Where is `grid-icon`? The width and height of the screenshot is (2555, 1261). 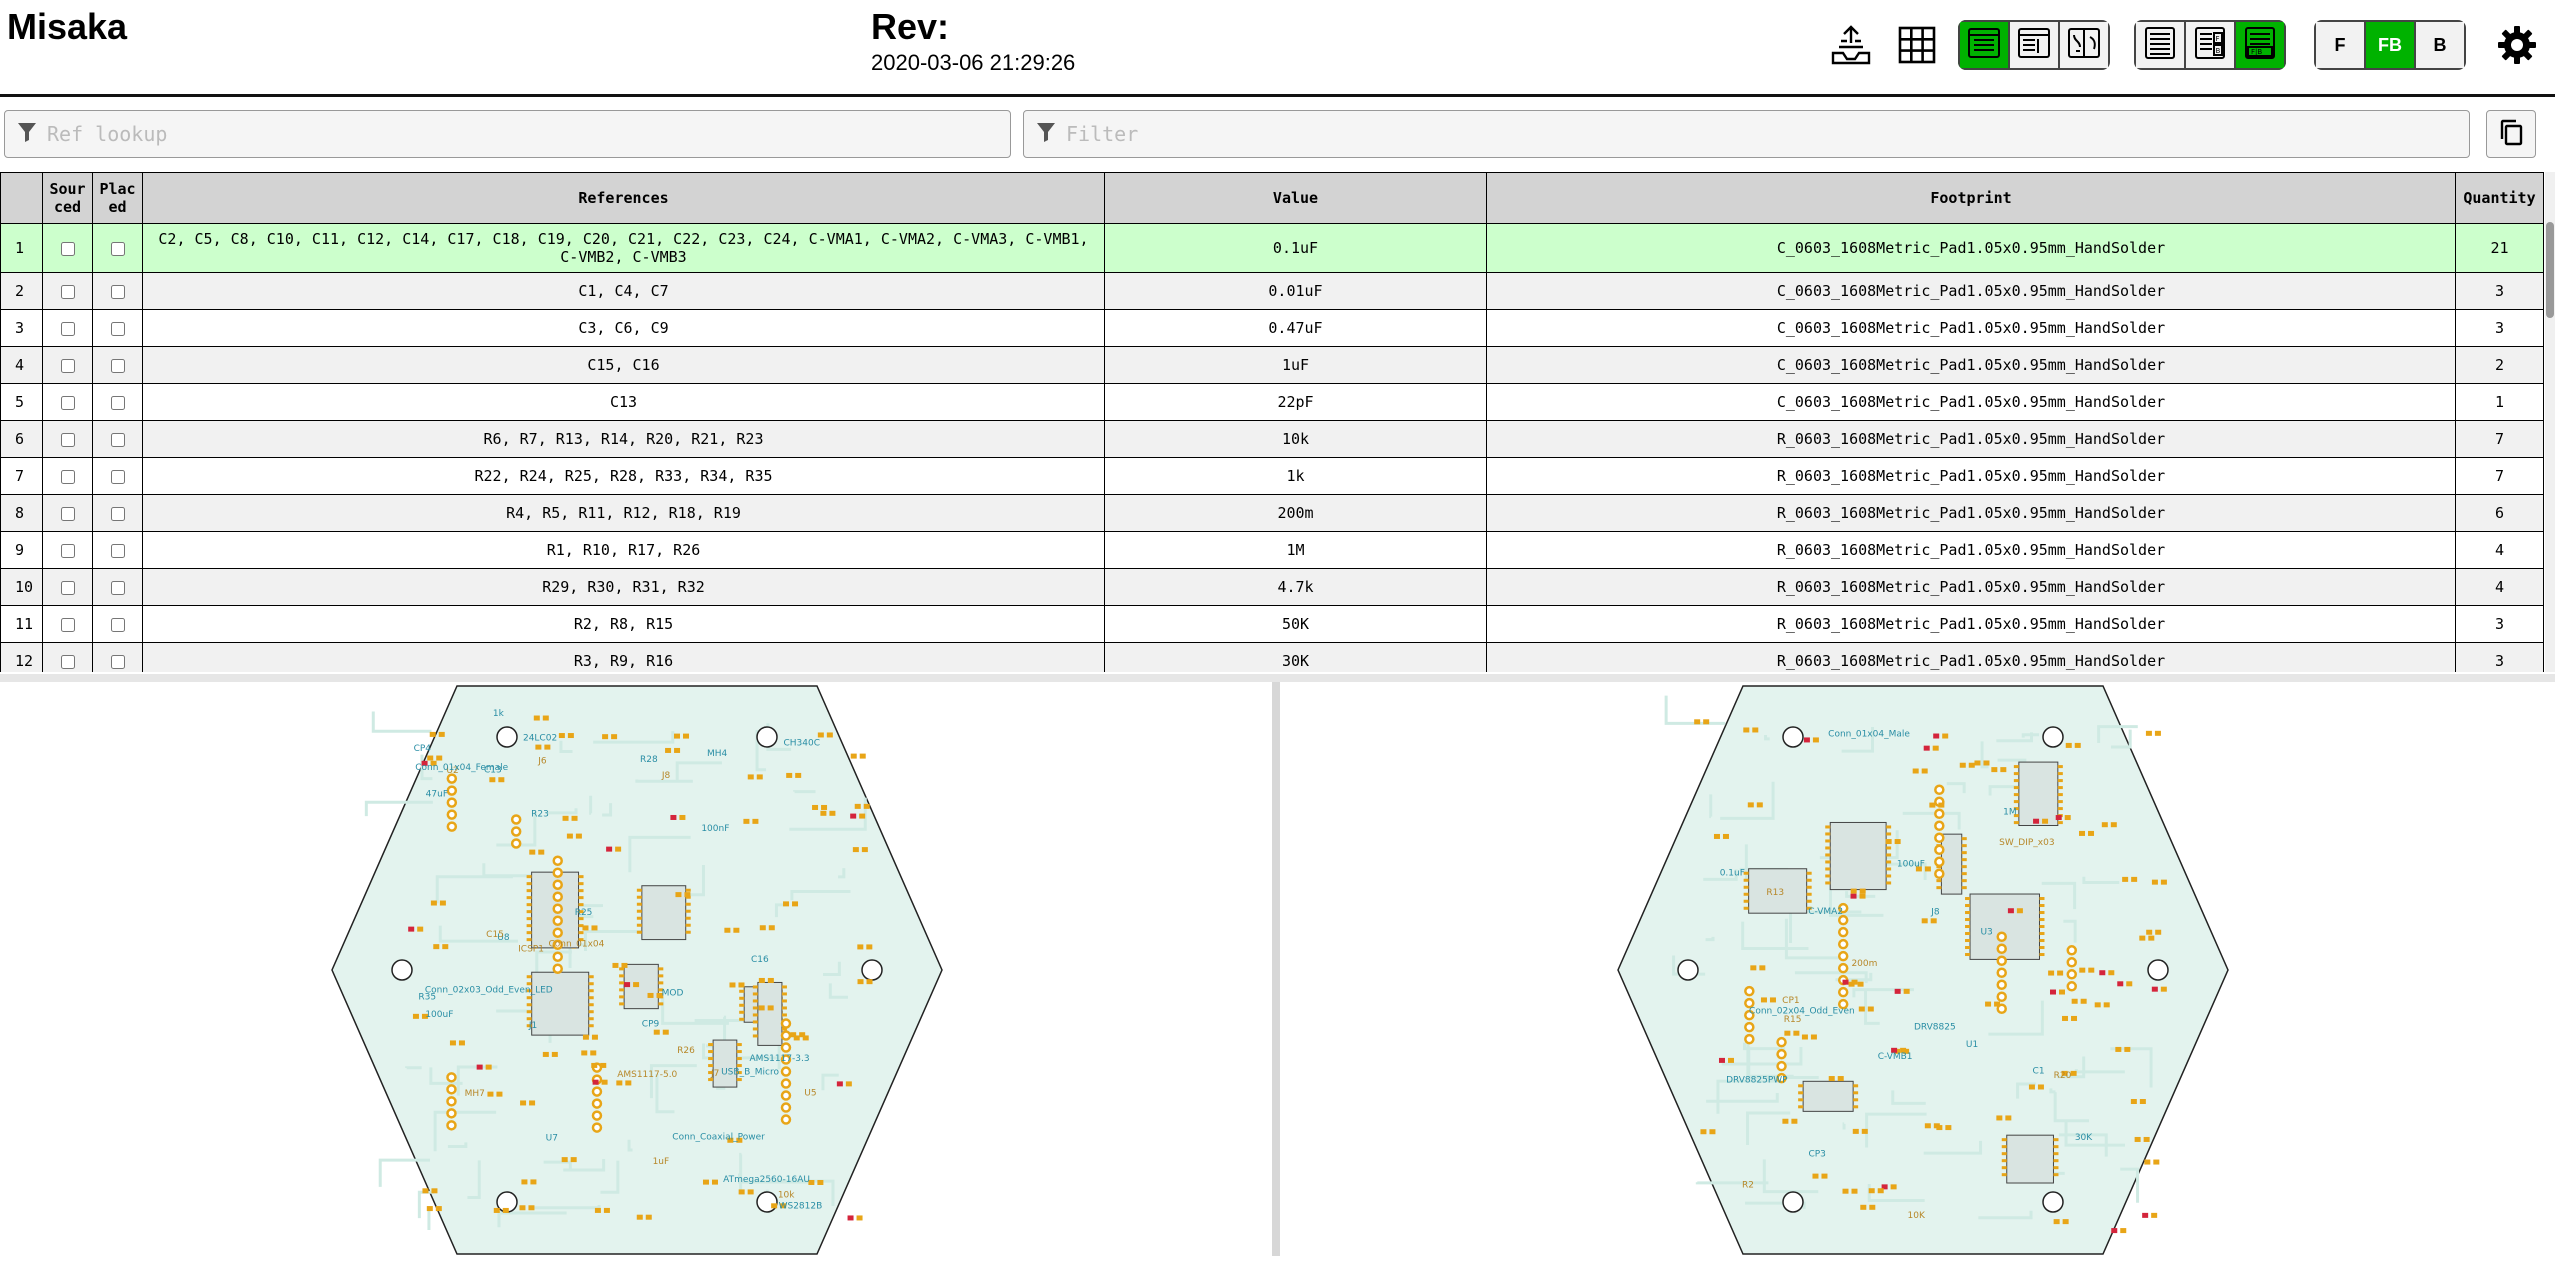
grid-icon is located at coordinates (1917, 45).